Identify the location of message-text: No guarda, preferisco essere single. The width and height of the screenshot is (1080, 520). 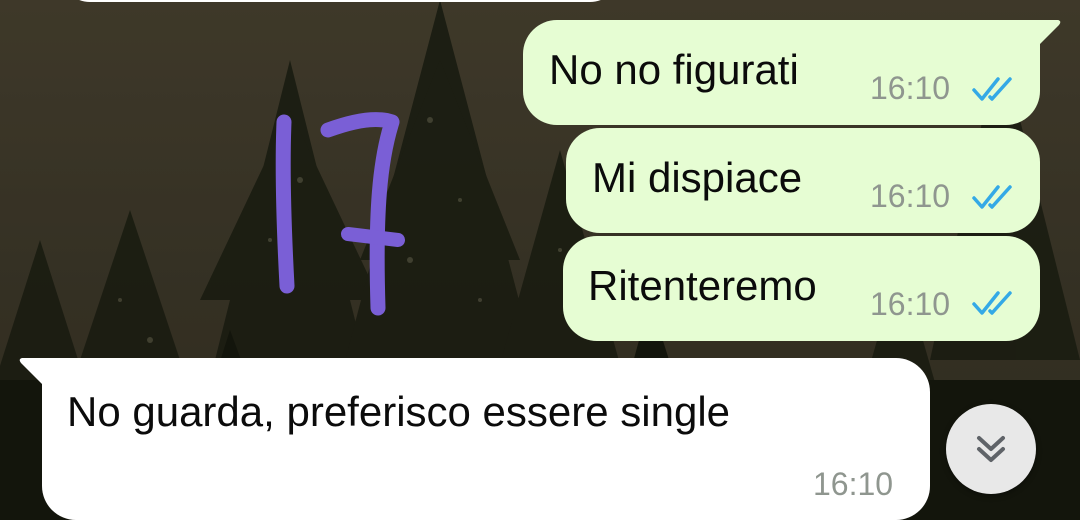
(399, 411).